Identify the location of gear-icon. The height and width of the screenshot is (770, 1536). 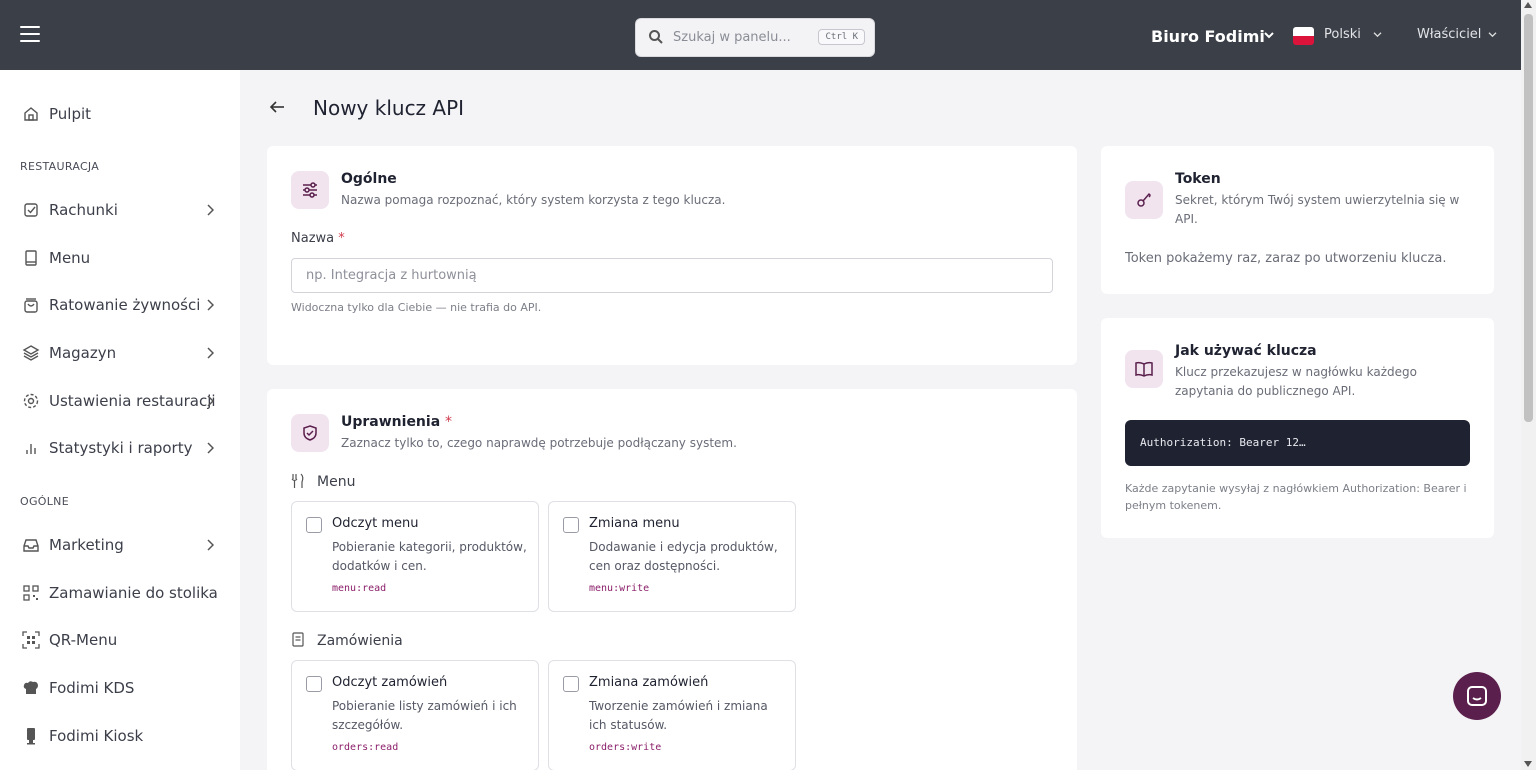
(31, 401).